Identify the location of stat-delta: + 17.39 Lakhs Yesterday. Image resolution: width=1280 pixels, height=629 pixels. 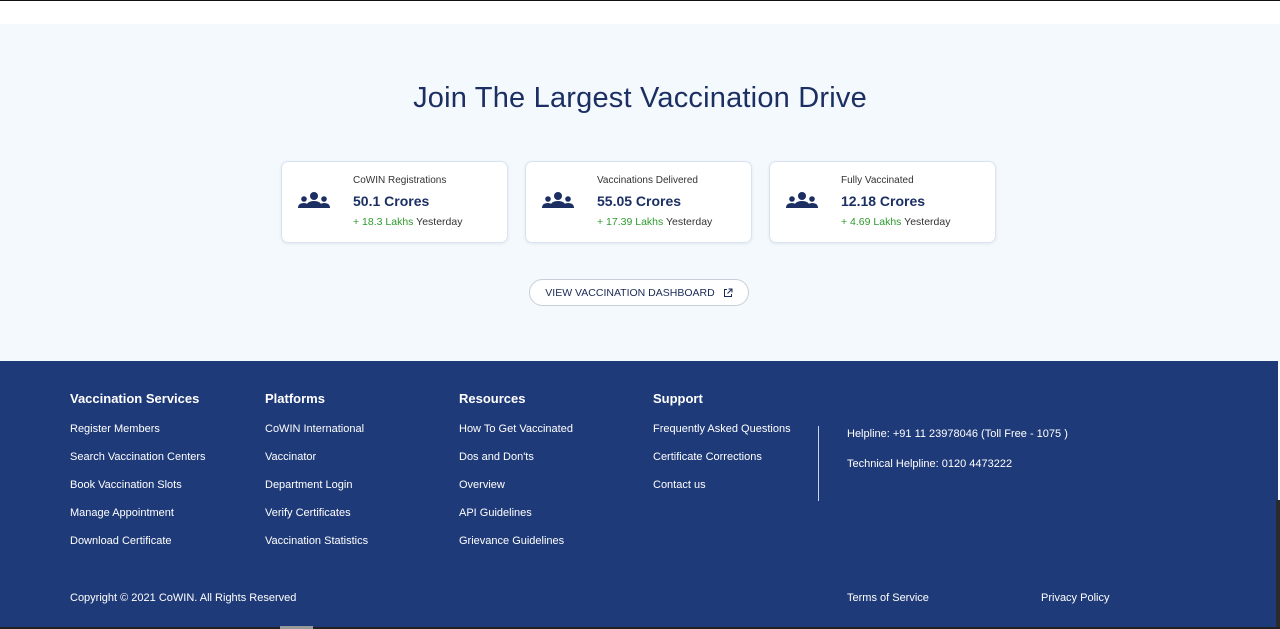
(654, 222).